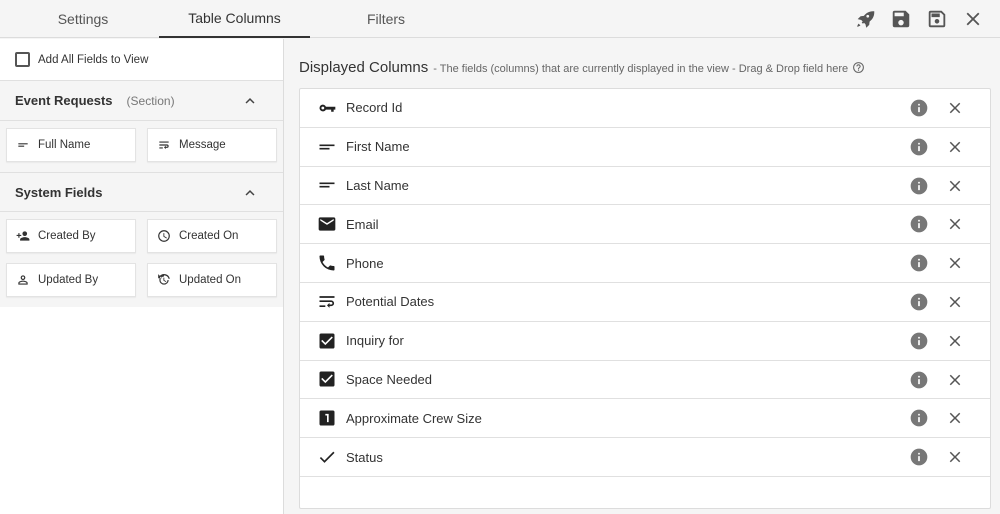  I want to click on column-row-email: Email, so click(645, 225).